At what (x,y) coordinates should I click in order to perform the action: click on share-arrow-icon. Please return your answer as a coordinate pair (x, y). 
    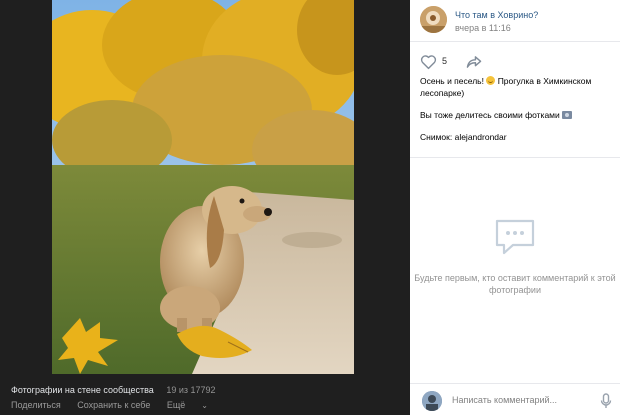
    Looking at the image, I should click on (474, 62).